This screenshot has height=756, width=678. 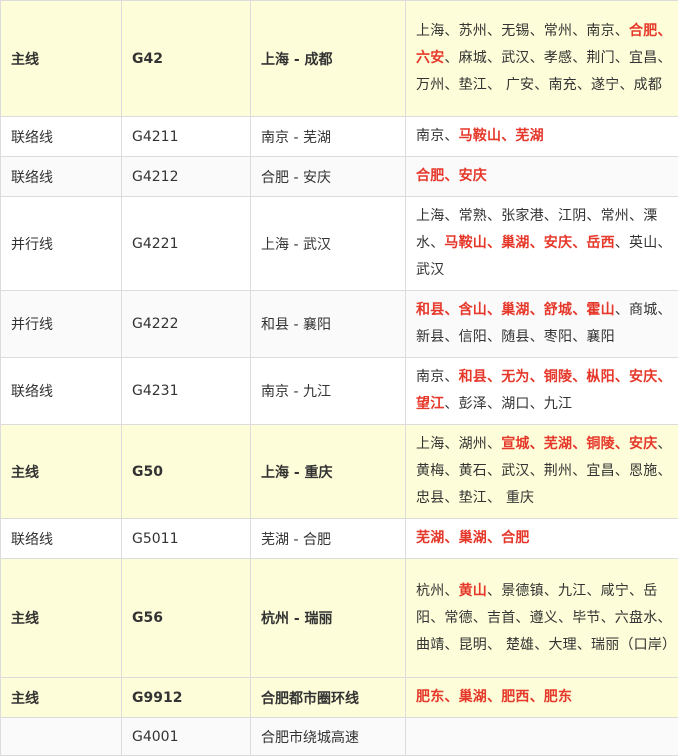 What do you see at coordinates (186, 324) in the screenshot?
I see `route-code-cell: G4222` at bounding box center [186, 324].